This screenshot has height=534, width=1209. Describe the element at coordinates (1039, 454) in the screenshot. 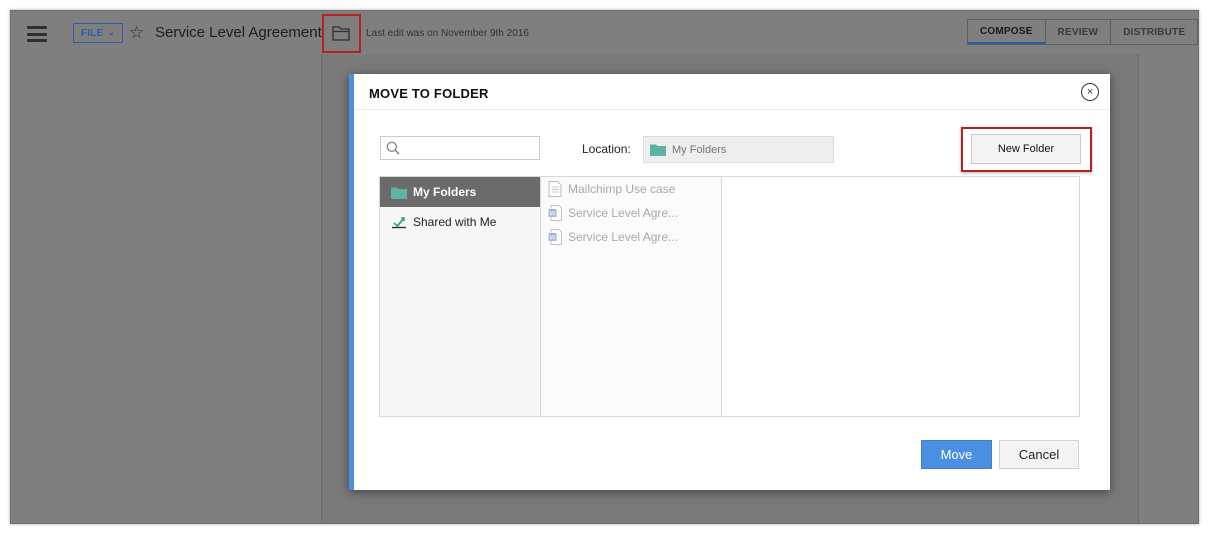

I see `cancel-button: Cancel` at that location.